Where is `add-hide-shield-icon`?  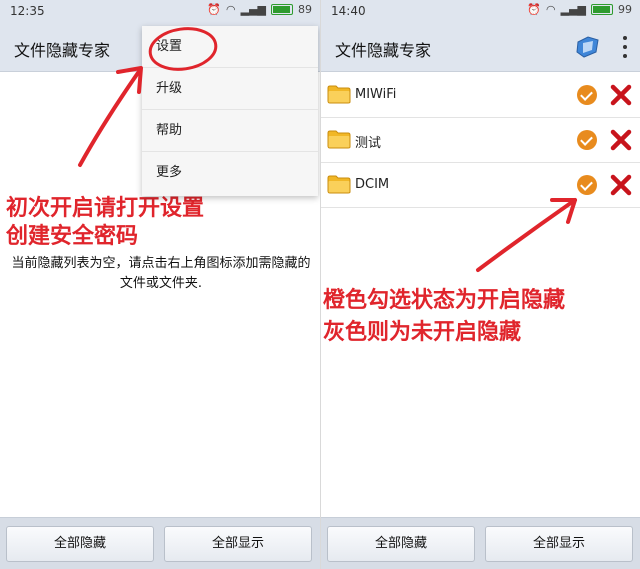
add-hide-shield-icon is located at coordinates (588, 47).